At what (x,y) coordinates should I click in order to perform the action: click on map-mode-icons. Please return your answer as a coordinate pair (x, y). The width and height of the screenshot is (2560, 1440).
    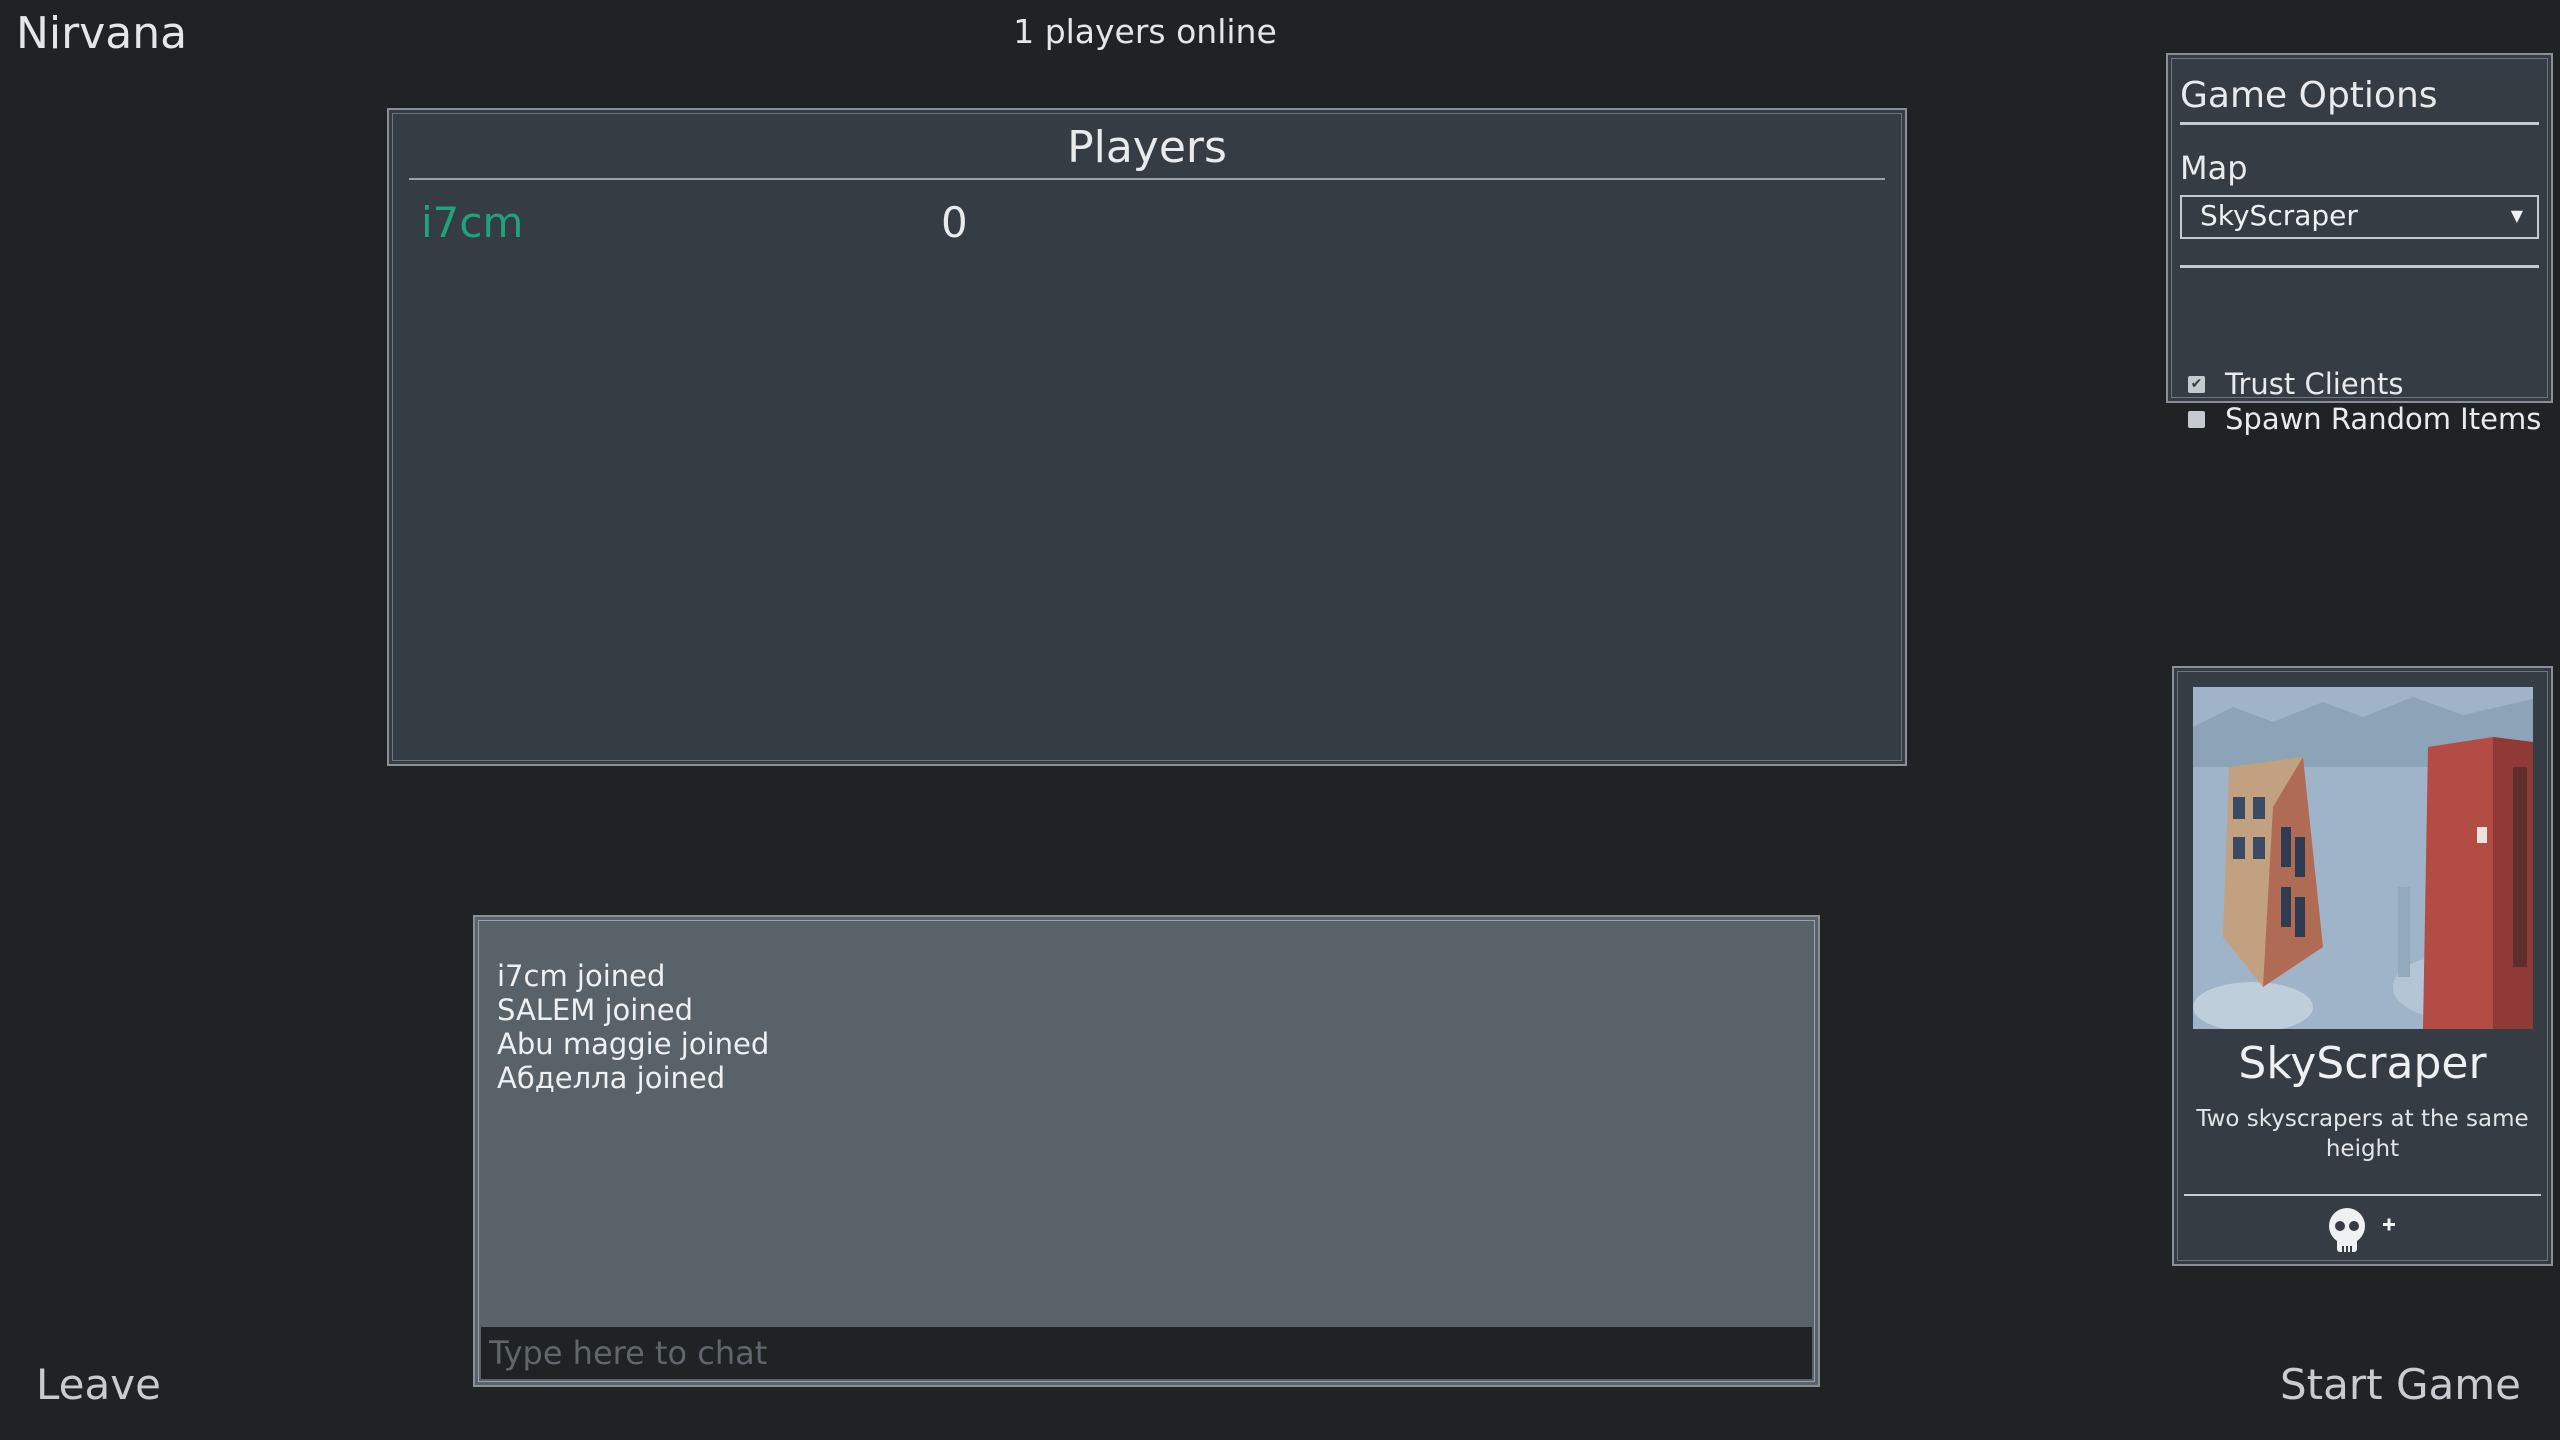
    Looking at the image, I should click on (2362, 1232).